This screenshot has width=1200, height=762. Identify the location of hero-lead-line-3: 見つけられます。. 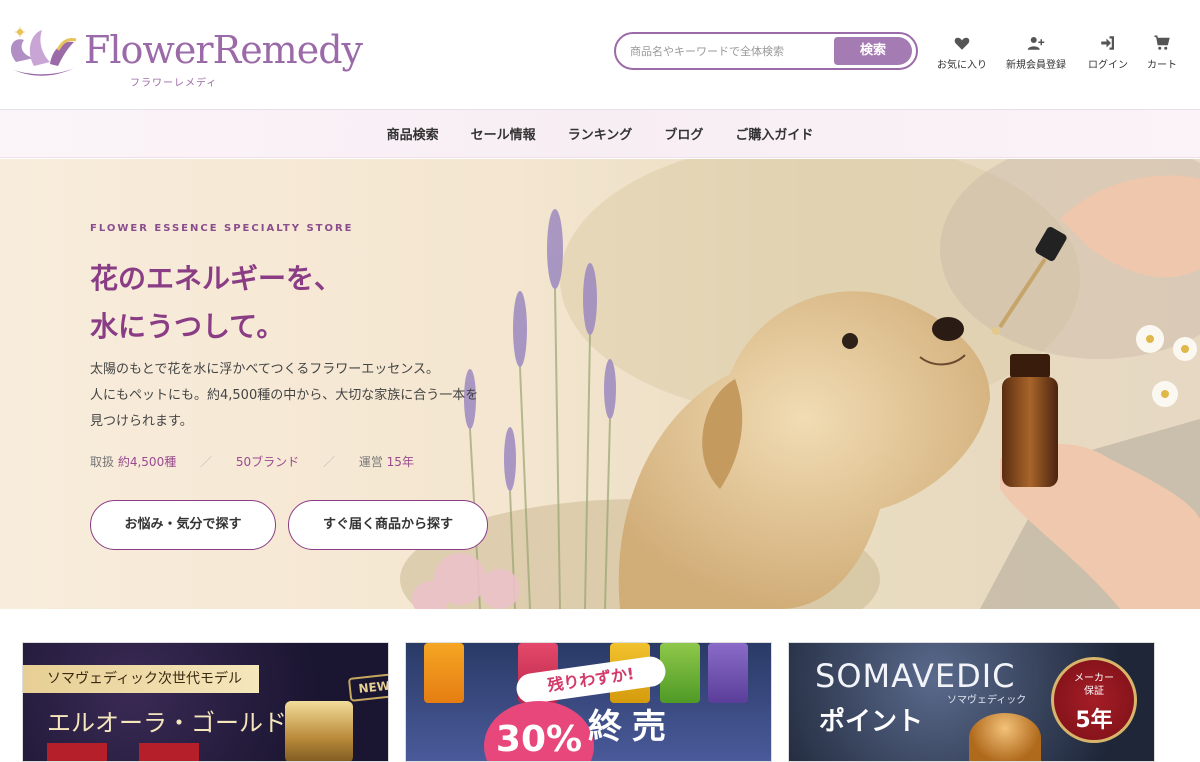
(141, 421).